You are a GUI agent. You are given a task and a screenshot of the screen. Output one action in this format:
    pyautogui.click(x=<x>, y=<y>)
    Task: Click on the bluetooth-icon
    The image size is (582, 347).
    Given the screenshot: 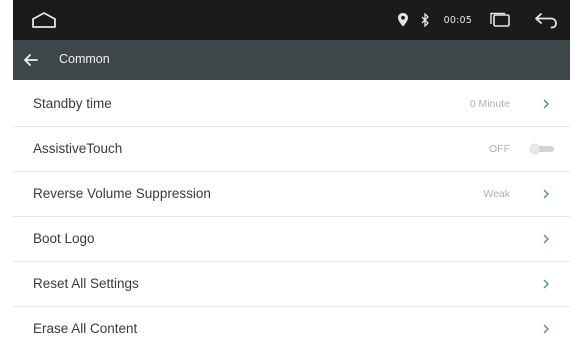 What is the action you would take?
    pyautogui.click(x=425, y=20)
    